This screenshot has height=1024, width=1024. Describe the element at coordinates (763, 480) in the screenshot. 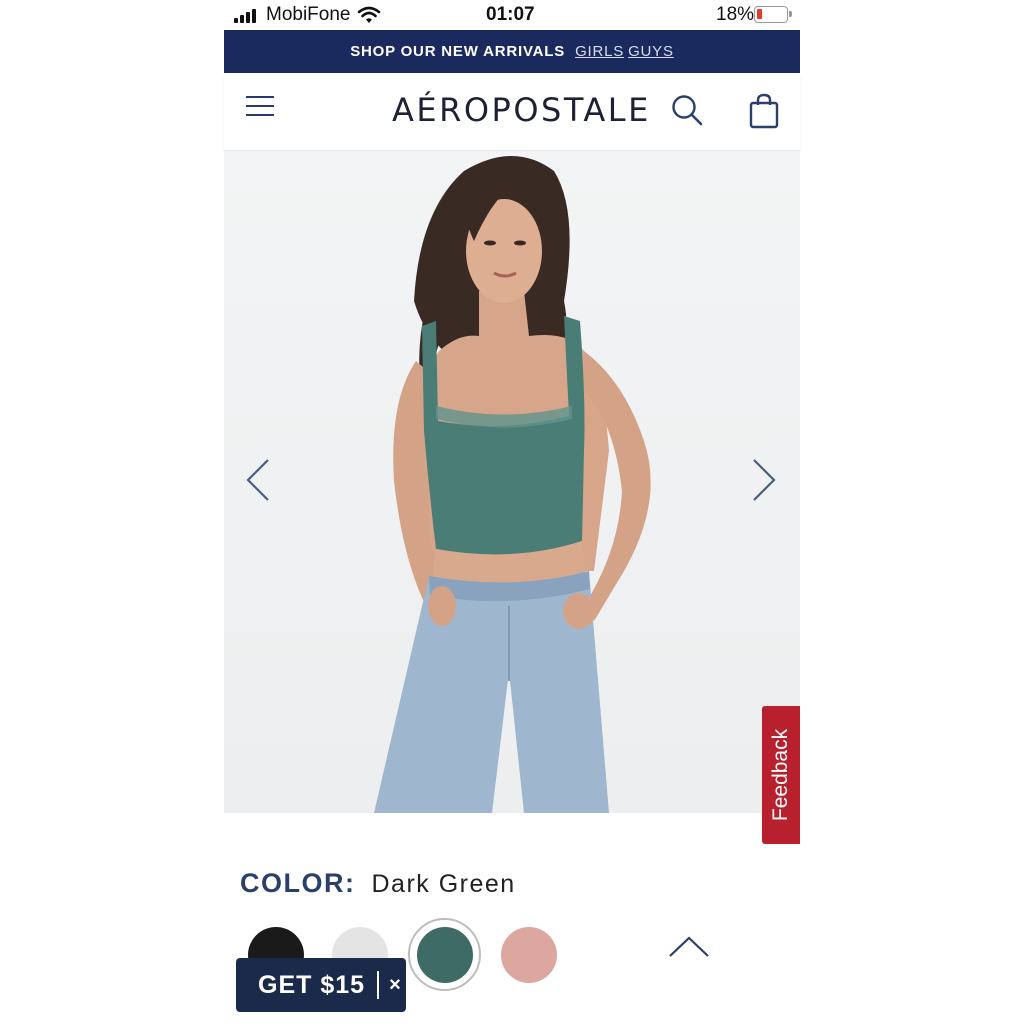

I see `chevron-right-icon` at that location.